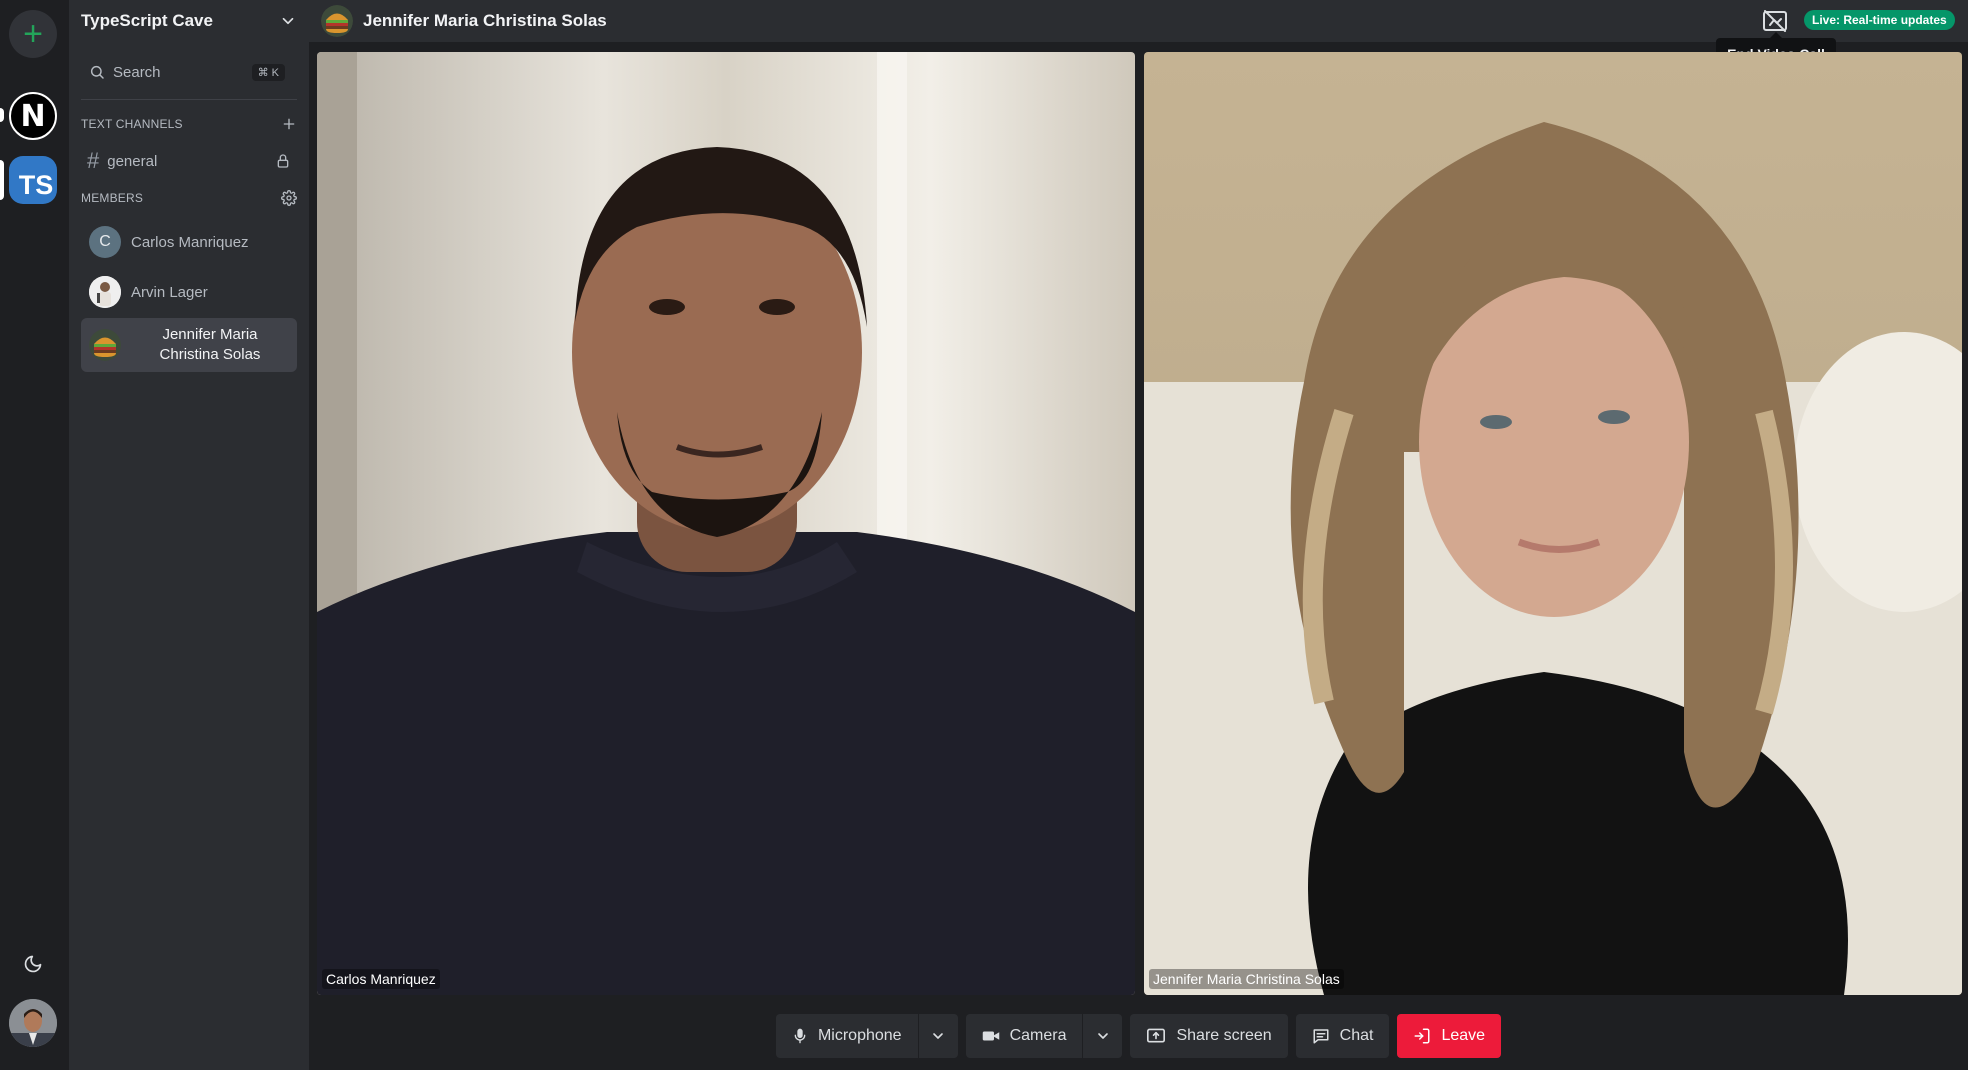 This screenshot has width=1968, height=1070. I want to click on server-header: TypeScript Cave, so click(189, 21).